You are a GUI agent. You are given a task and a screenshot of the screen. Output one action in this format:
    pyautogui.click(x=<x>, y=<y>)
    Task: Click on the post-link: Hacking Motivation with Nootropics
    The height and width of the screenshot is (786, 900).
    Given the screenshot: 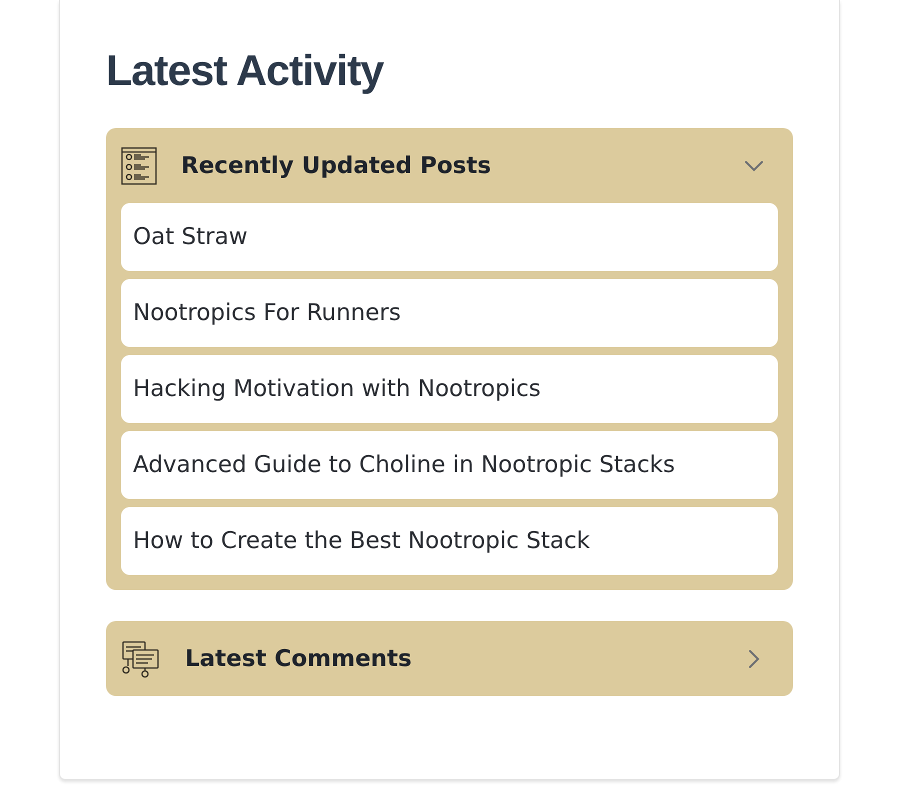 What is the action you would take?
    pyautogui.click(x=449, y=389)
    